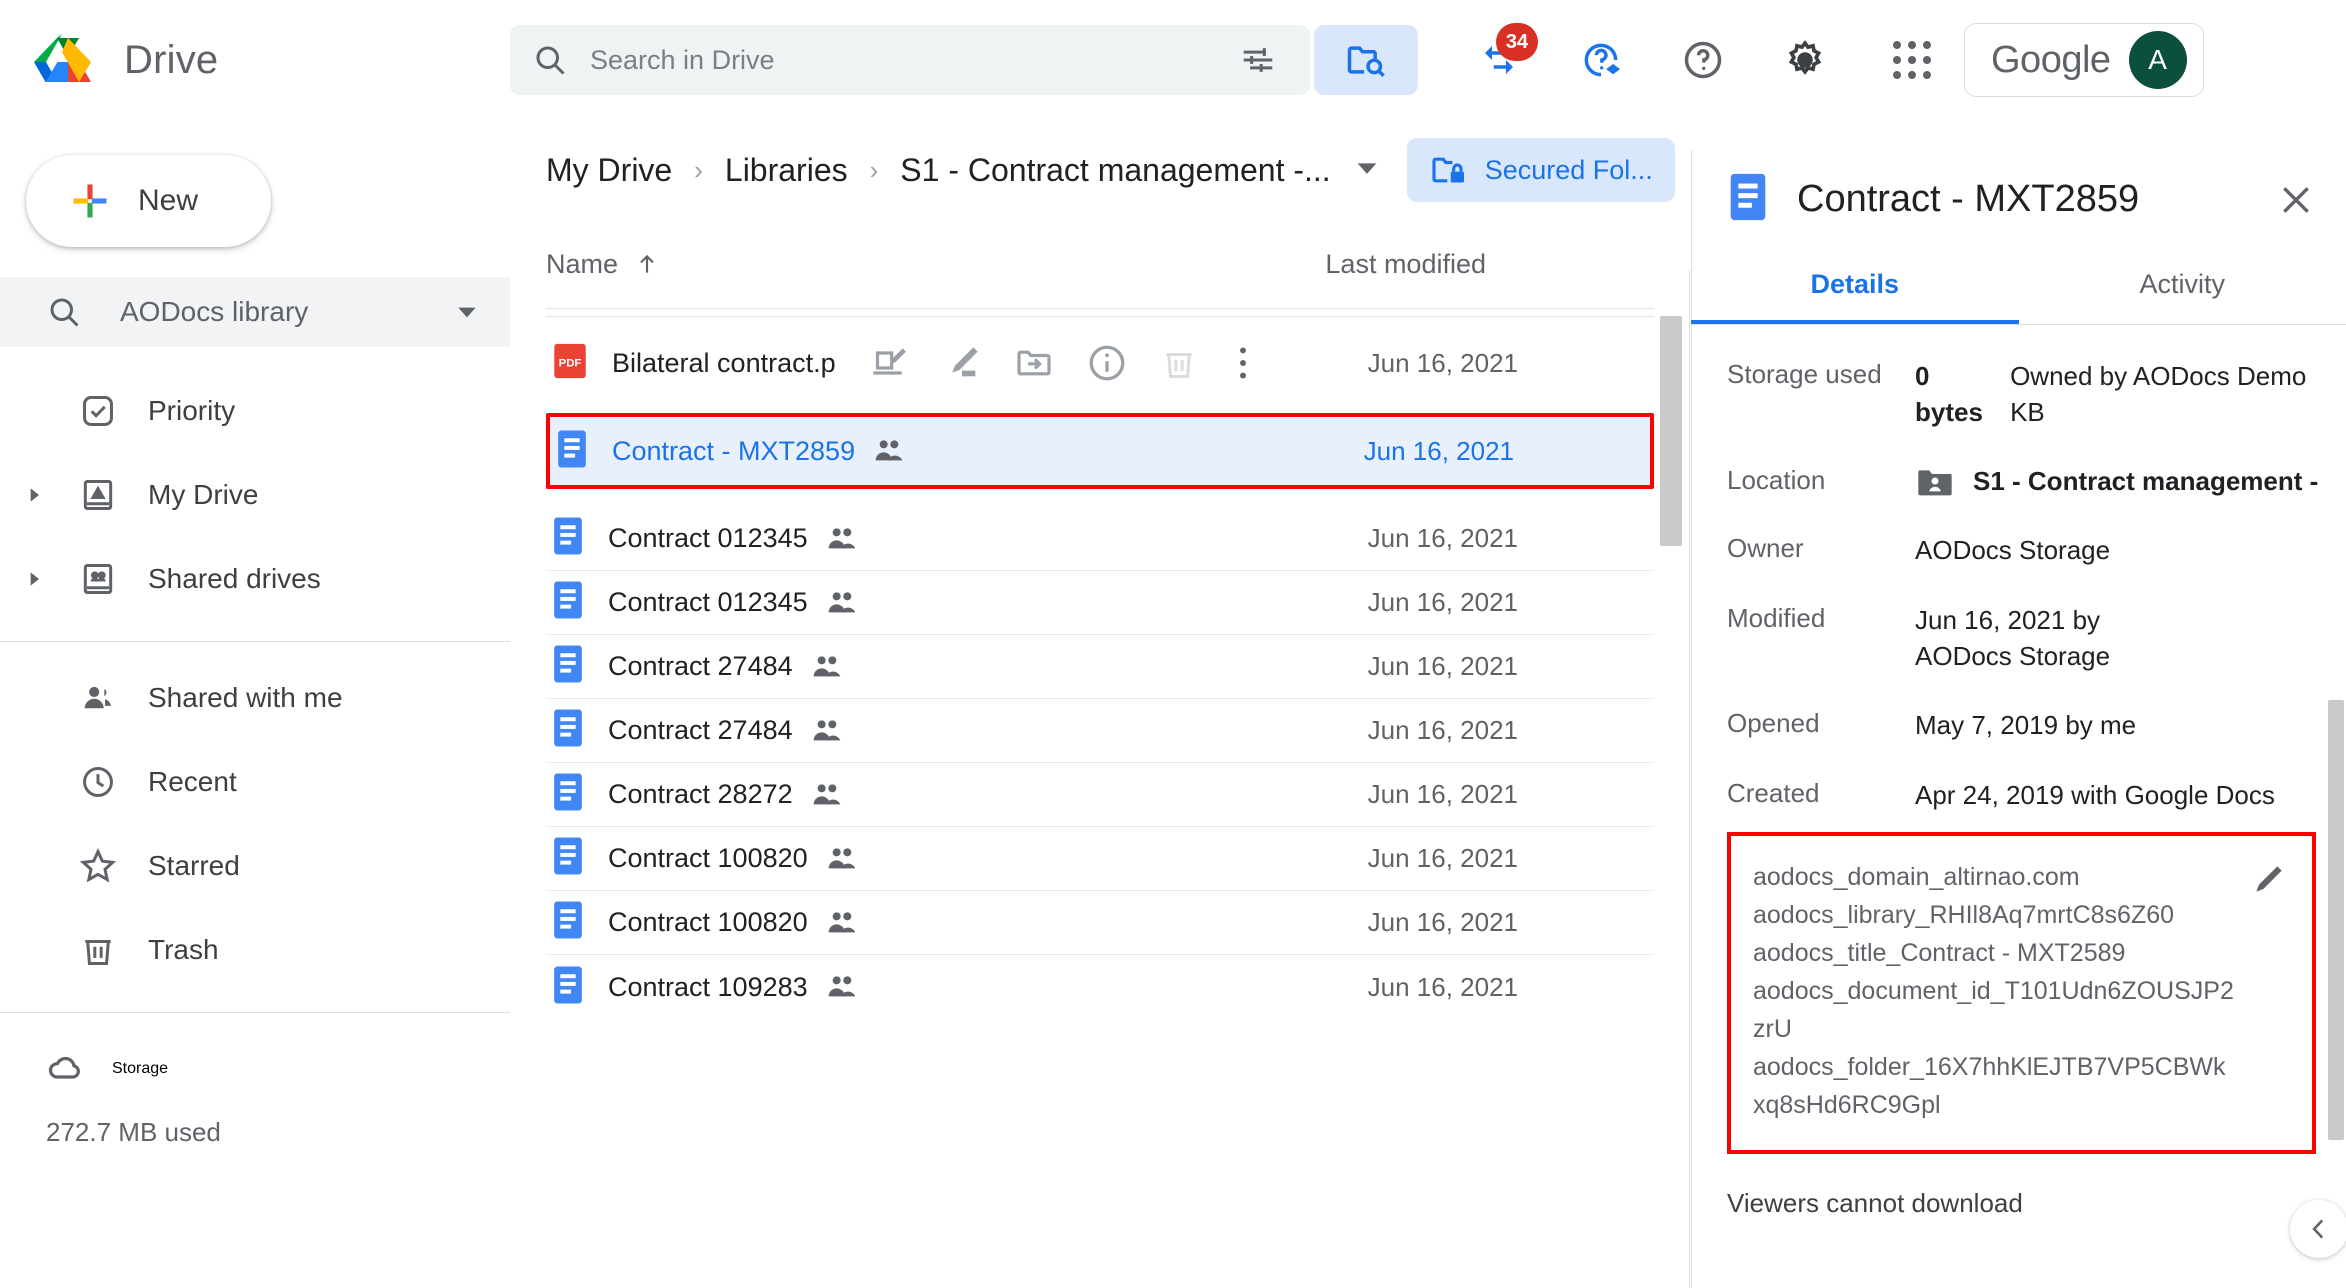 This screenshot has height=1288, width=2346. Describe the element at coordinates (1517, 42) in the screenshot. I see `sync-badge: 34` at that location.